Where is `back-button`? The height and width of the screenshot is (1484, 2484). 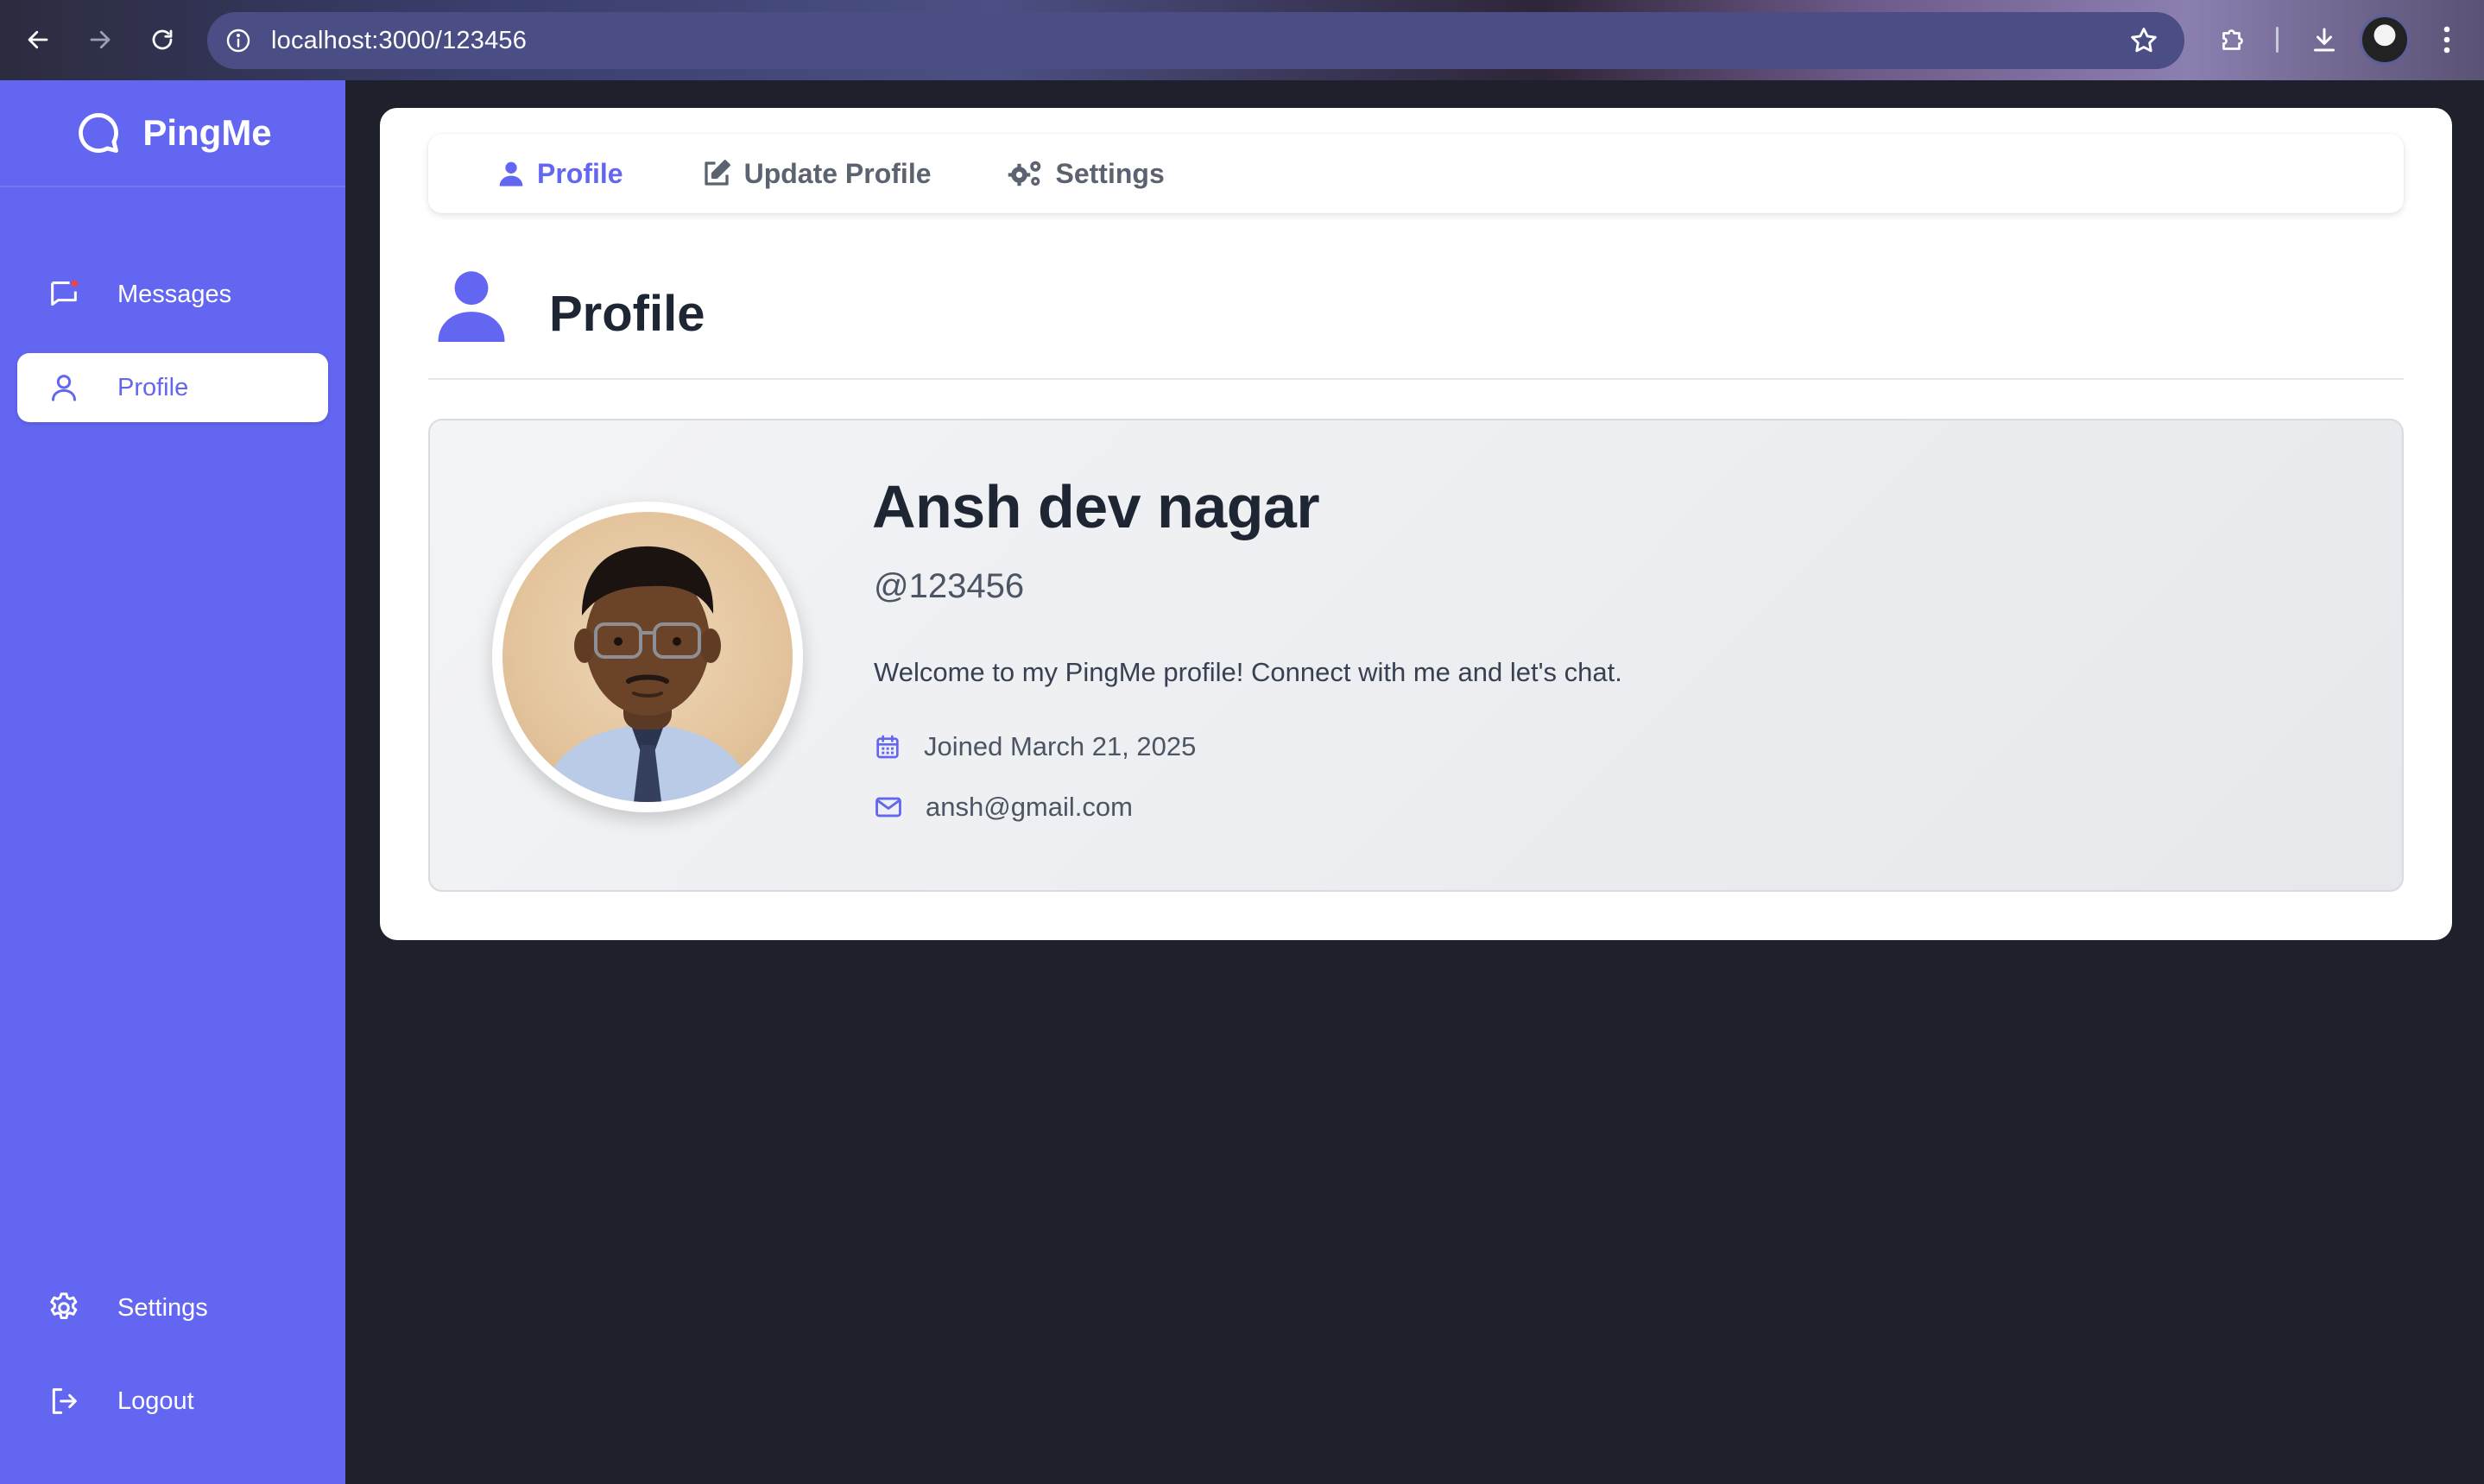
back-button is located at coordinates (38, 39).